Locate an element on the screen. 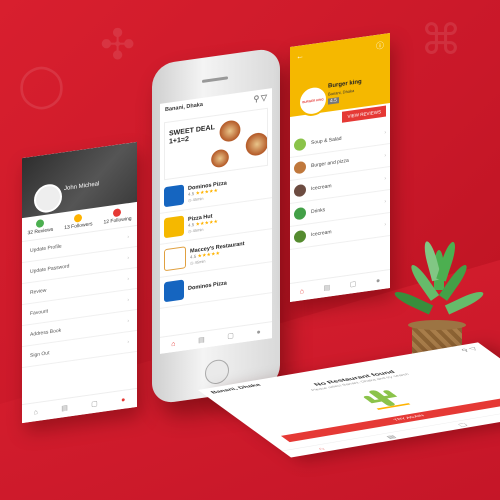 The image size is (500, 500). stat-following: 12 Following is located at coordinates (117, 216).